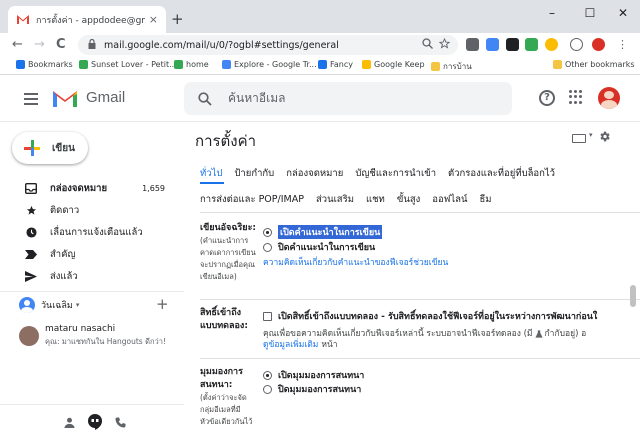  I want to click on back-button: ←, so click(17, 45).